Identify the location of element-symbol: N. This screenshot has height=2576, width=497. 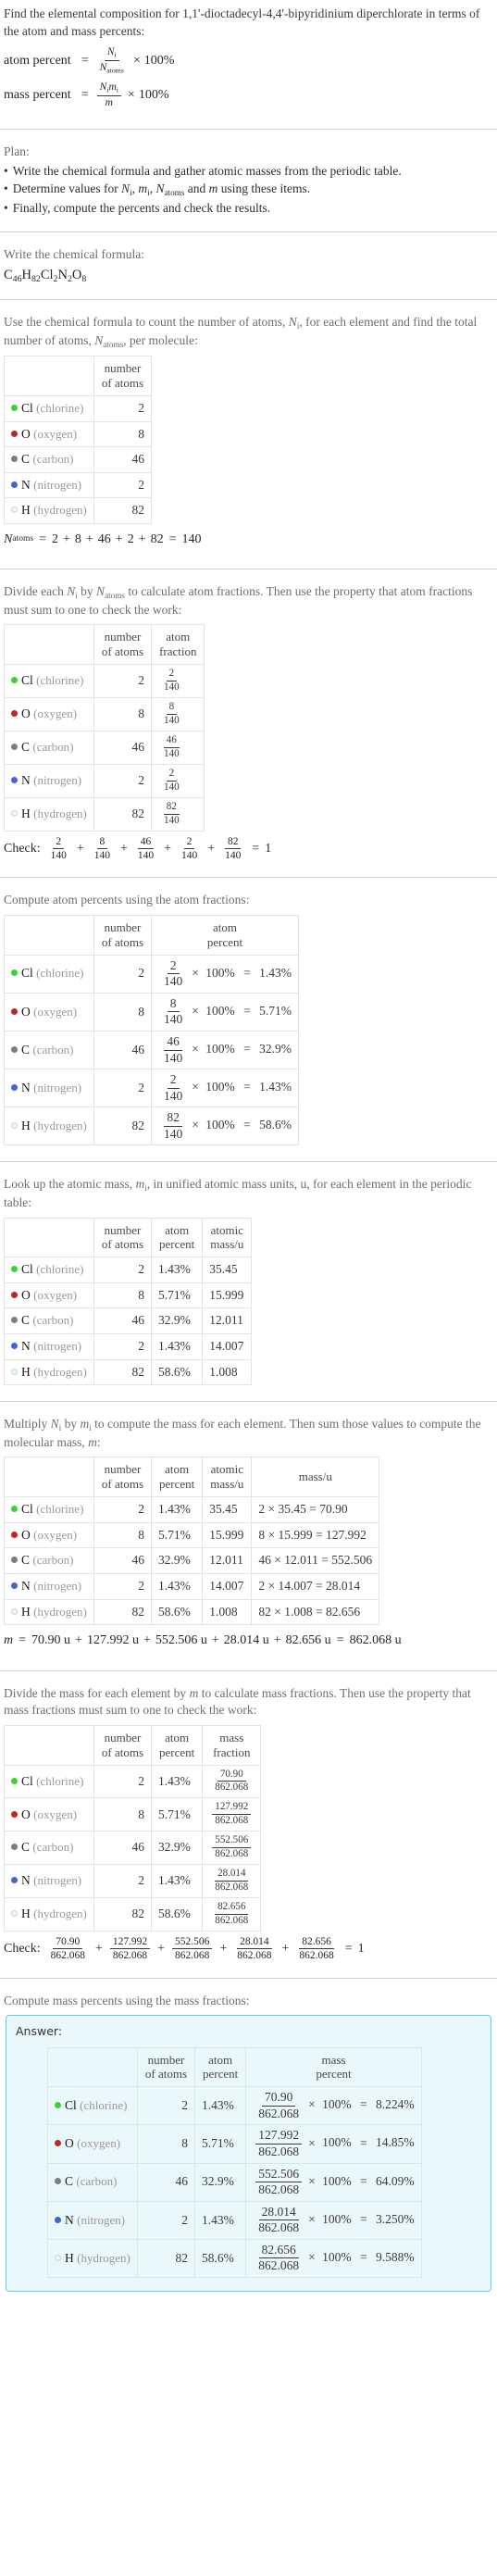
(26, 484).